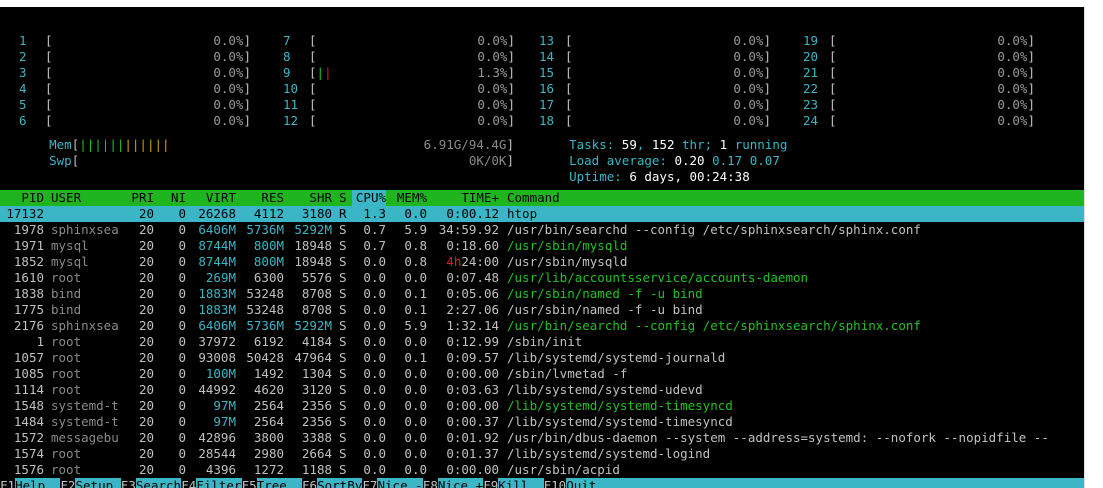 This screenshot has height=488, width=1103. Describe the element at coordinates (68, 483) in the screenshot. I see `fkey-f2: F2` at that location.